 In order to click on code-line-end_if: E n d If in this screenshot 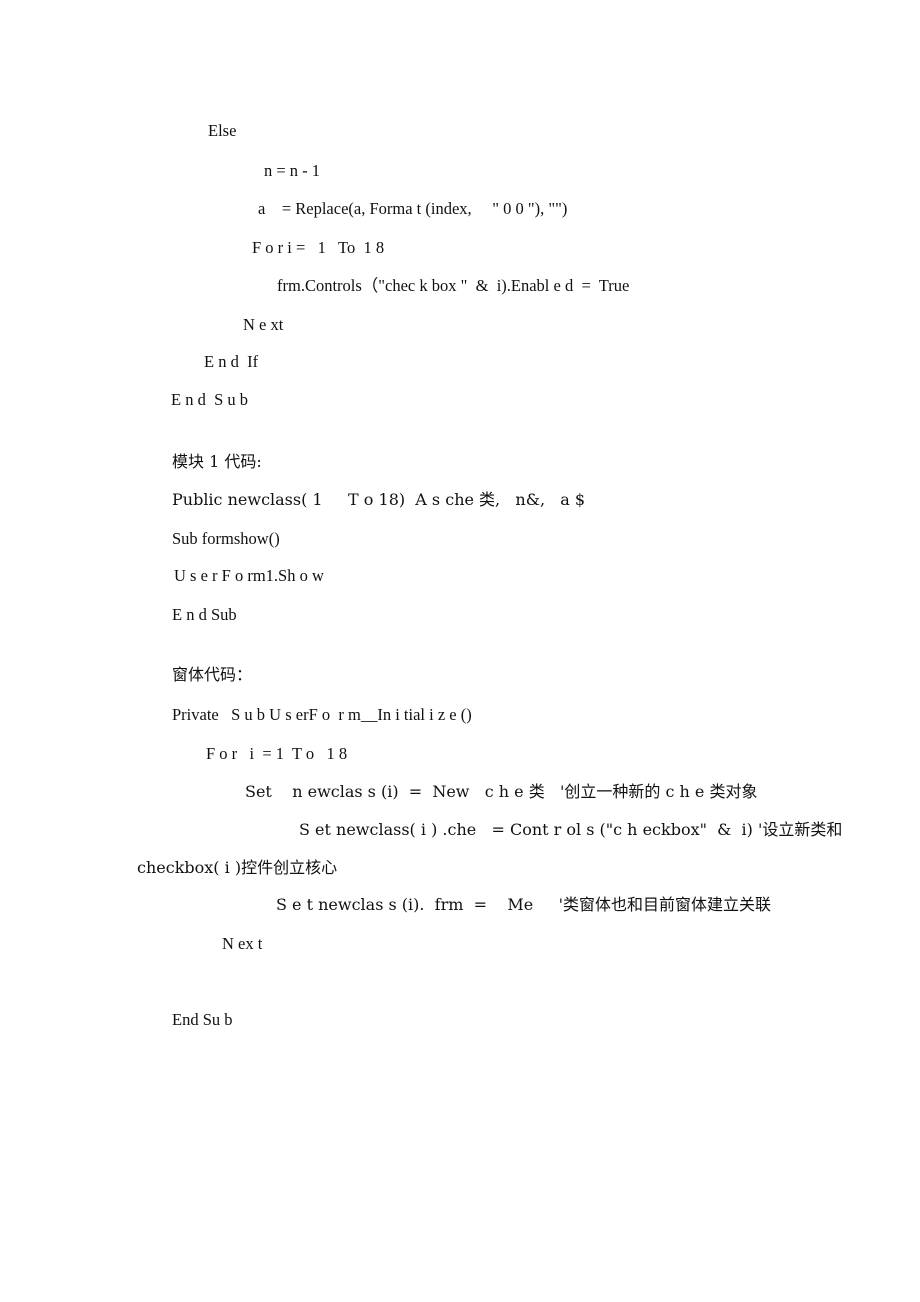, I will do `click(231, 361)`.